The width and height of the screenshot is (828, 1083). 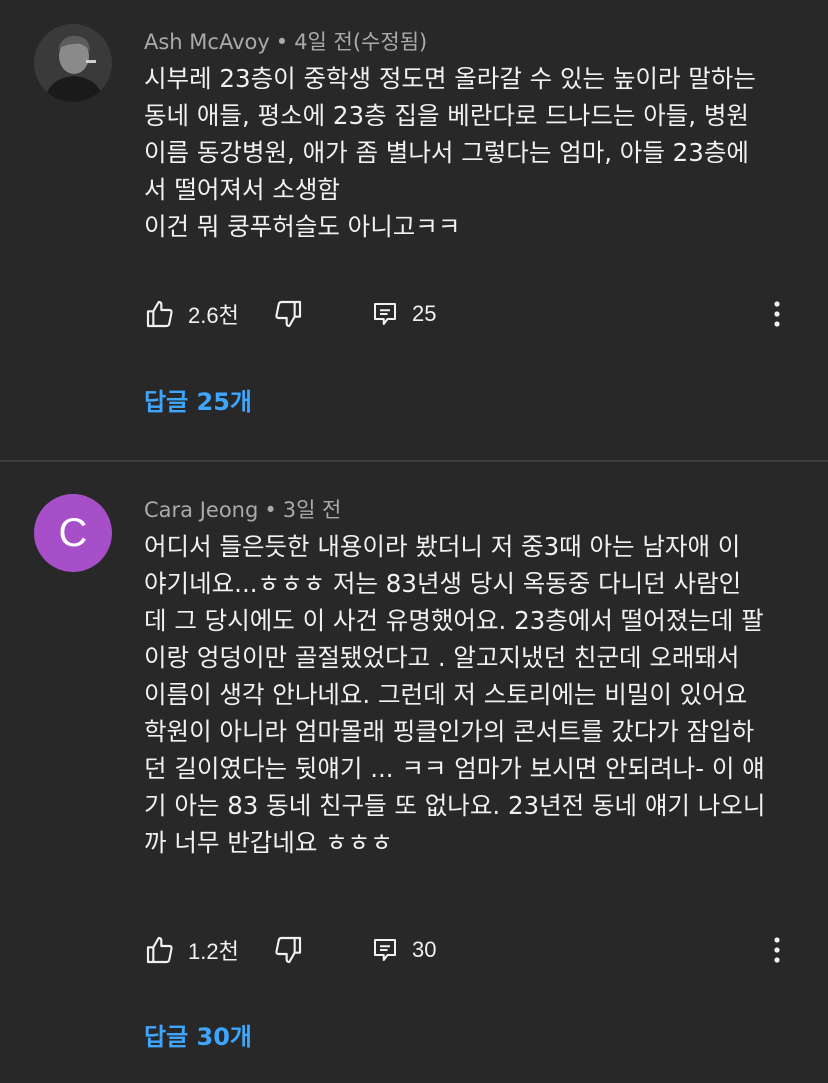 I want to click on view-replies-button: 답글 25개, so click(x=198, y=399).